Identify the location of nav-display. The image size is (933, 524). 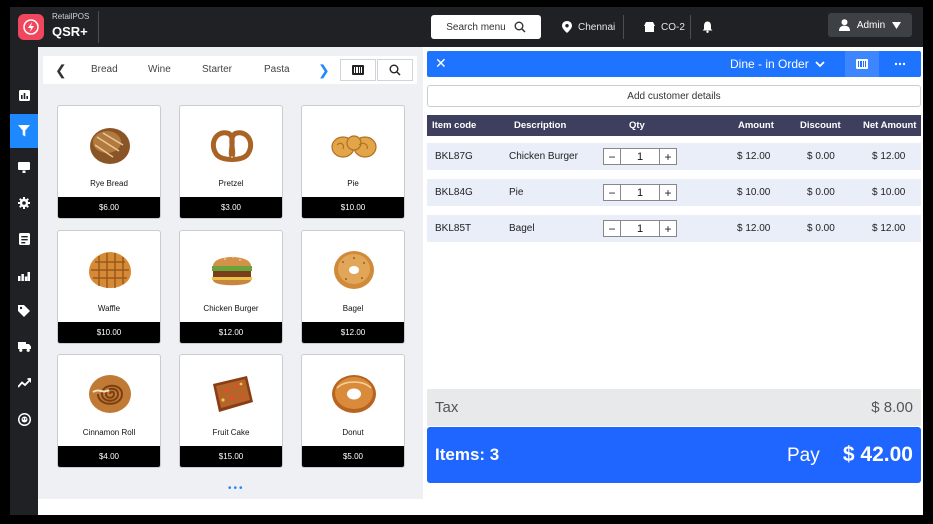
(24, 167).